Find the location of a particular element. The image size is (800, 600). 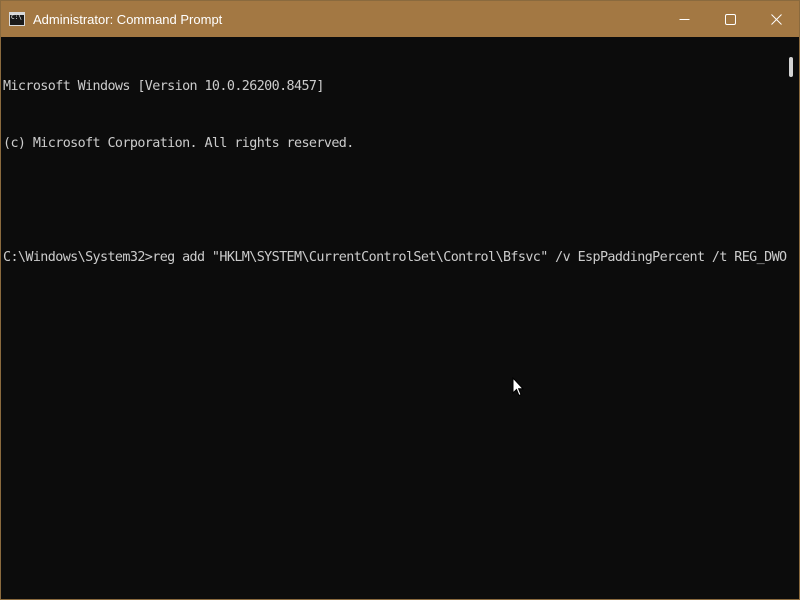

command-prompt-icon is located at coordinates (17, 19).